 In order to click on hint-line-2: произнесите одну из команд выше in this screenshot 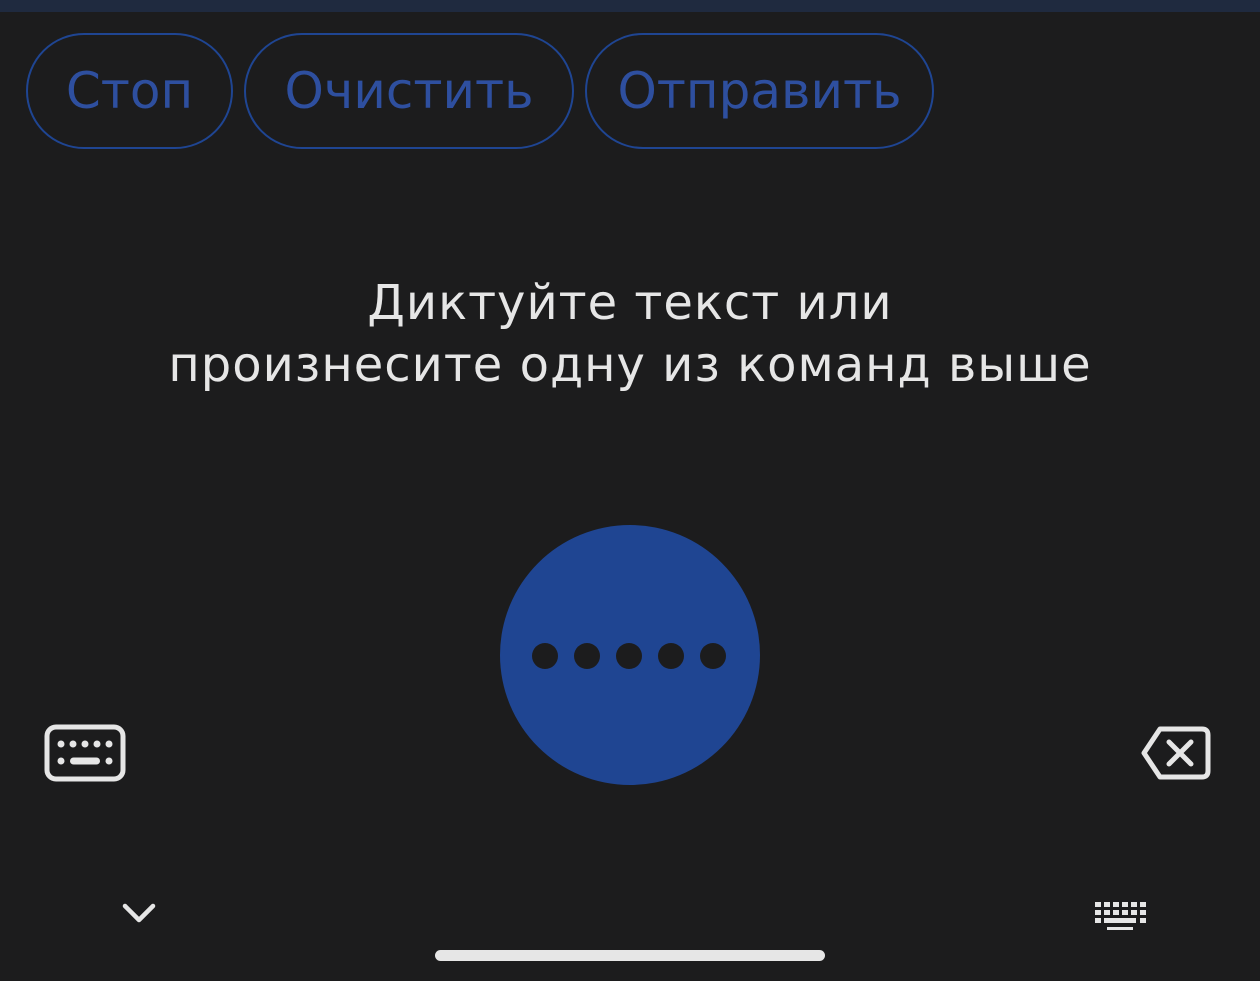, I will do `click(630, 365)`.